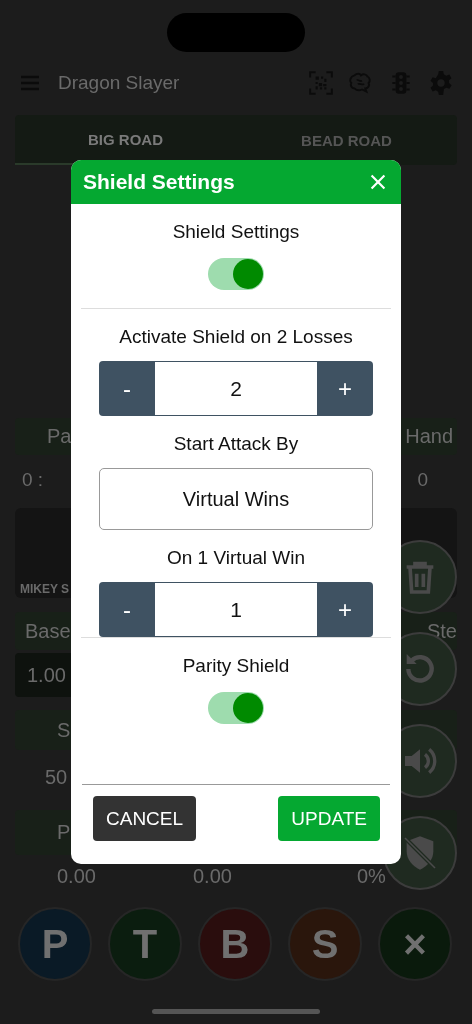  What do you see at coordinates (236, 337) in the screenshot?
I see `setting-label: Activate Shield on 2 Losses` at bounding box center [236, 337].